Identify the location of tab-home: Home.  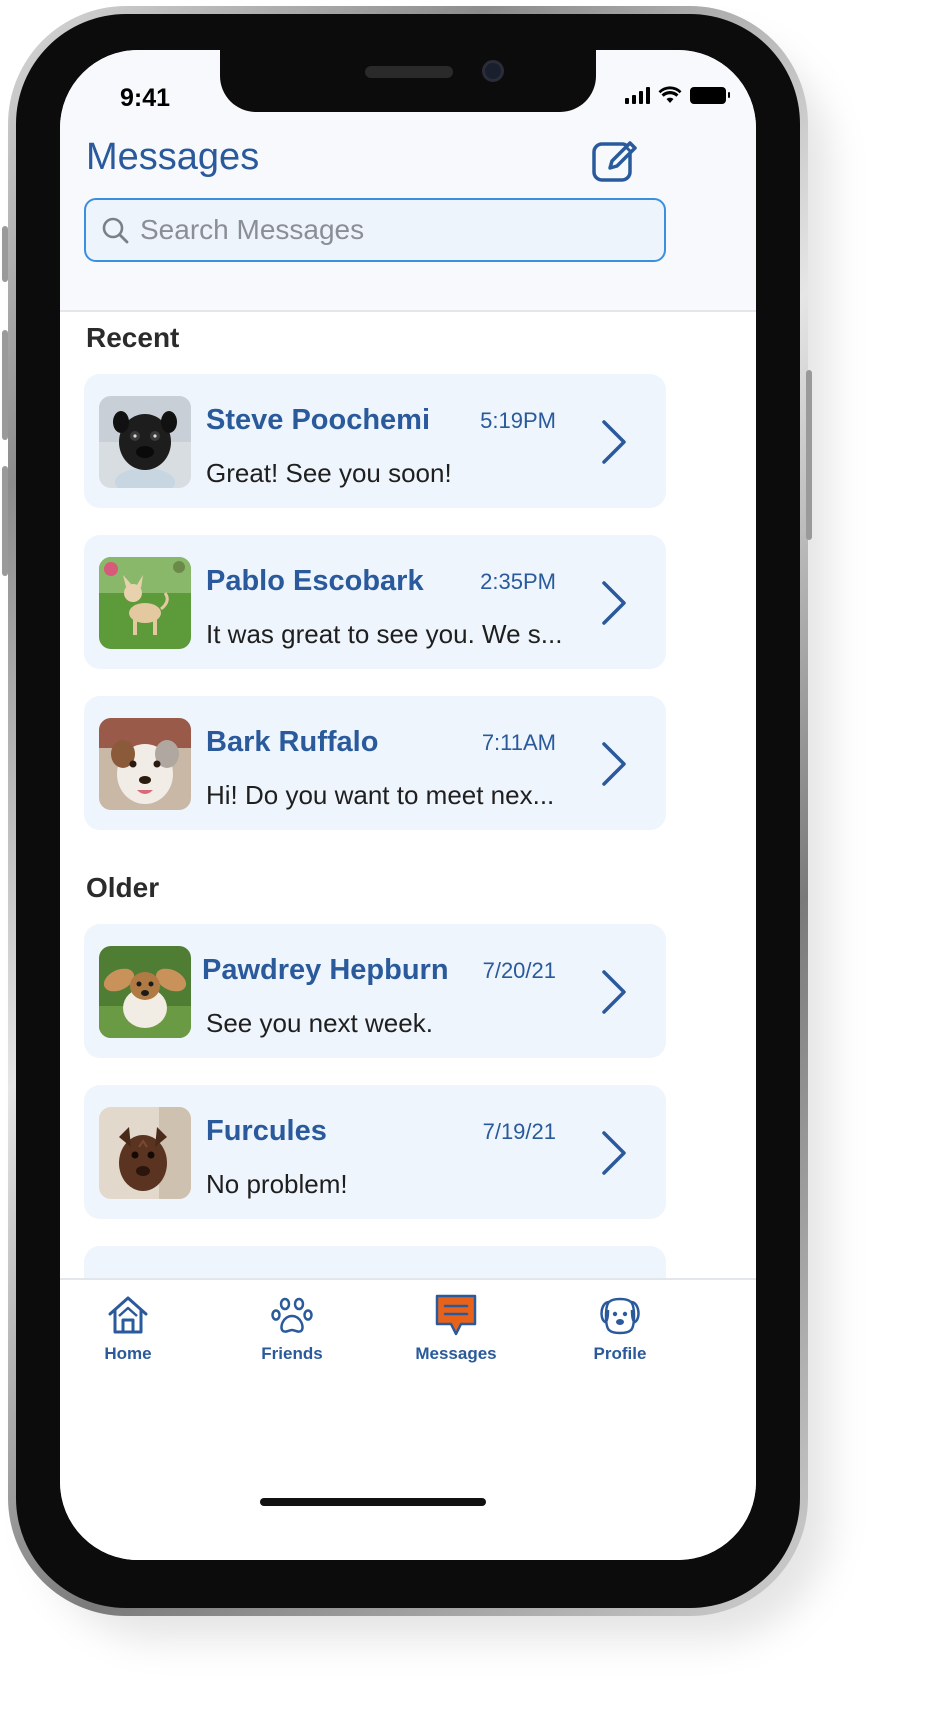
(128, 1328).